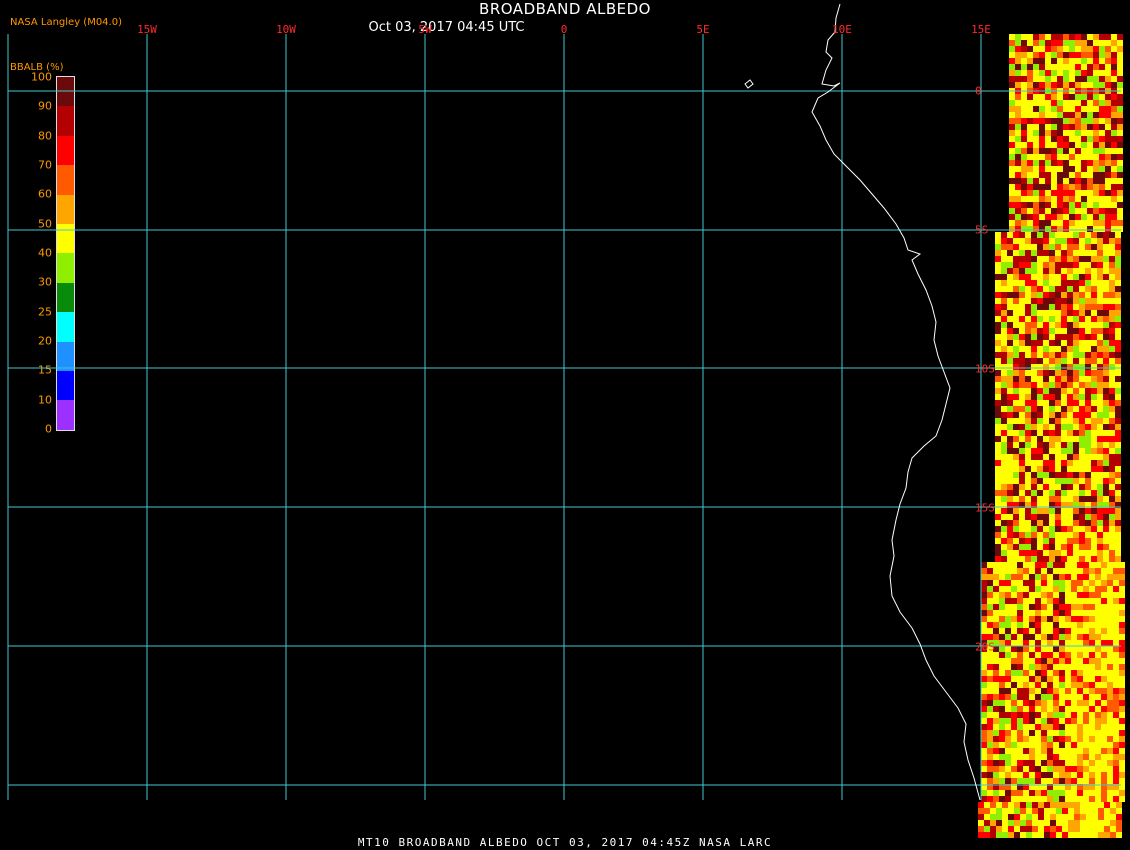  What do you see at coordinates (982, 230) in the screenshot?
I see `latitude-label: 5S` at bounding box center [982, 230].